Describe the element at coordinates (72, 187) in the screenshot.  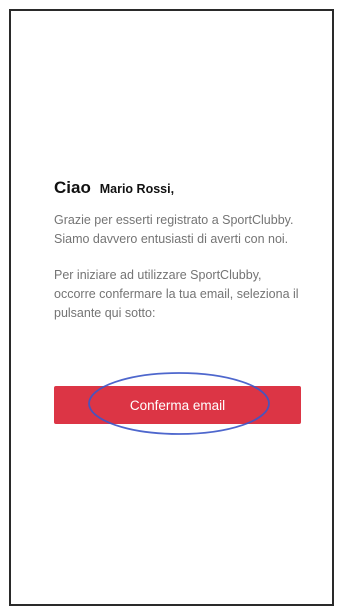
I see `greeting-word: Ciao` at that location.